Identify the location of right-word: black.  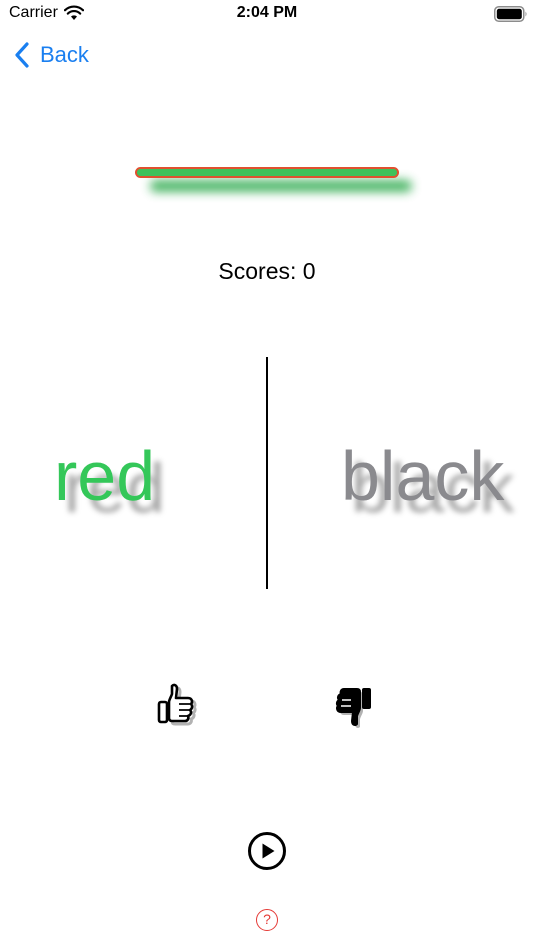
(423, 476).